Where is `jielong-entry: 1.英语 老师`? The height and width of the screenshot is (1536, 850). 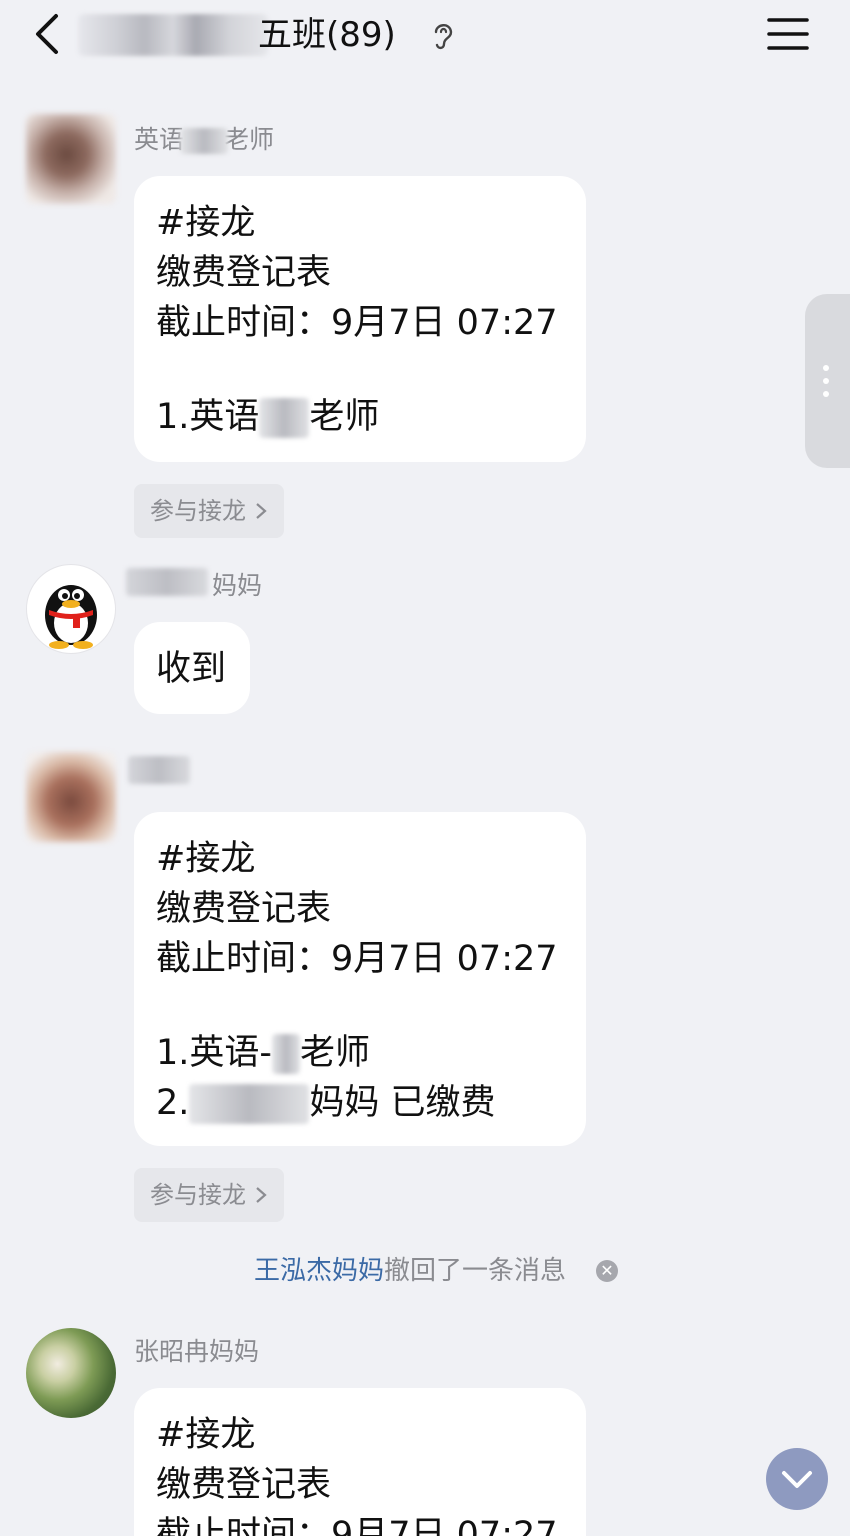 jielong-entry: 1.英语 老师 is located at coordinates (268, 417).